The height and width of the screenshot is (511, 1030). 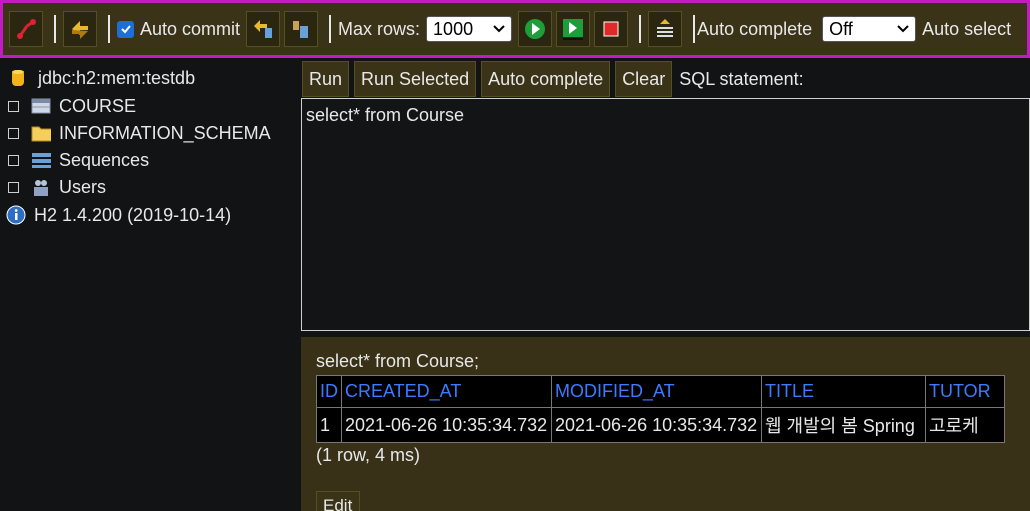 I want to click on tree-item-sequences: Sequences, so click(x=78, y=160).